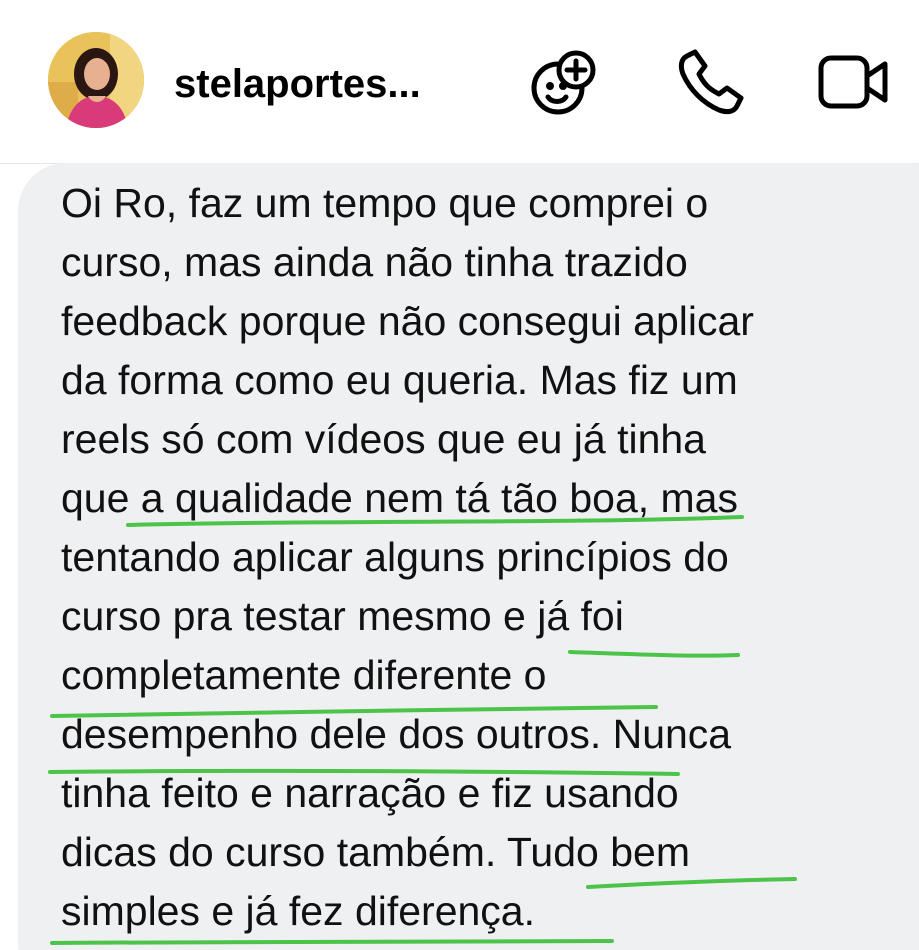 This screenshot has height=950, width=919. Describe the element at coordinates (304, 675) in the screenshot. I see `message-line: completamente diferente o` at that location.